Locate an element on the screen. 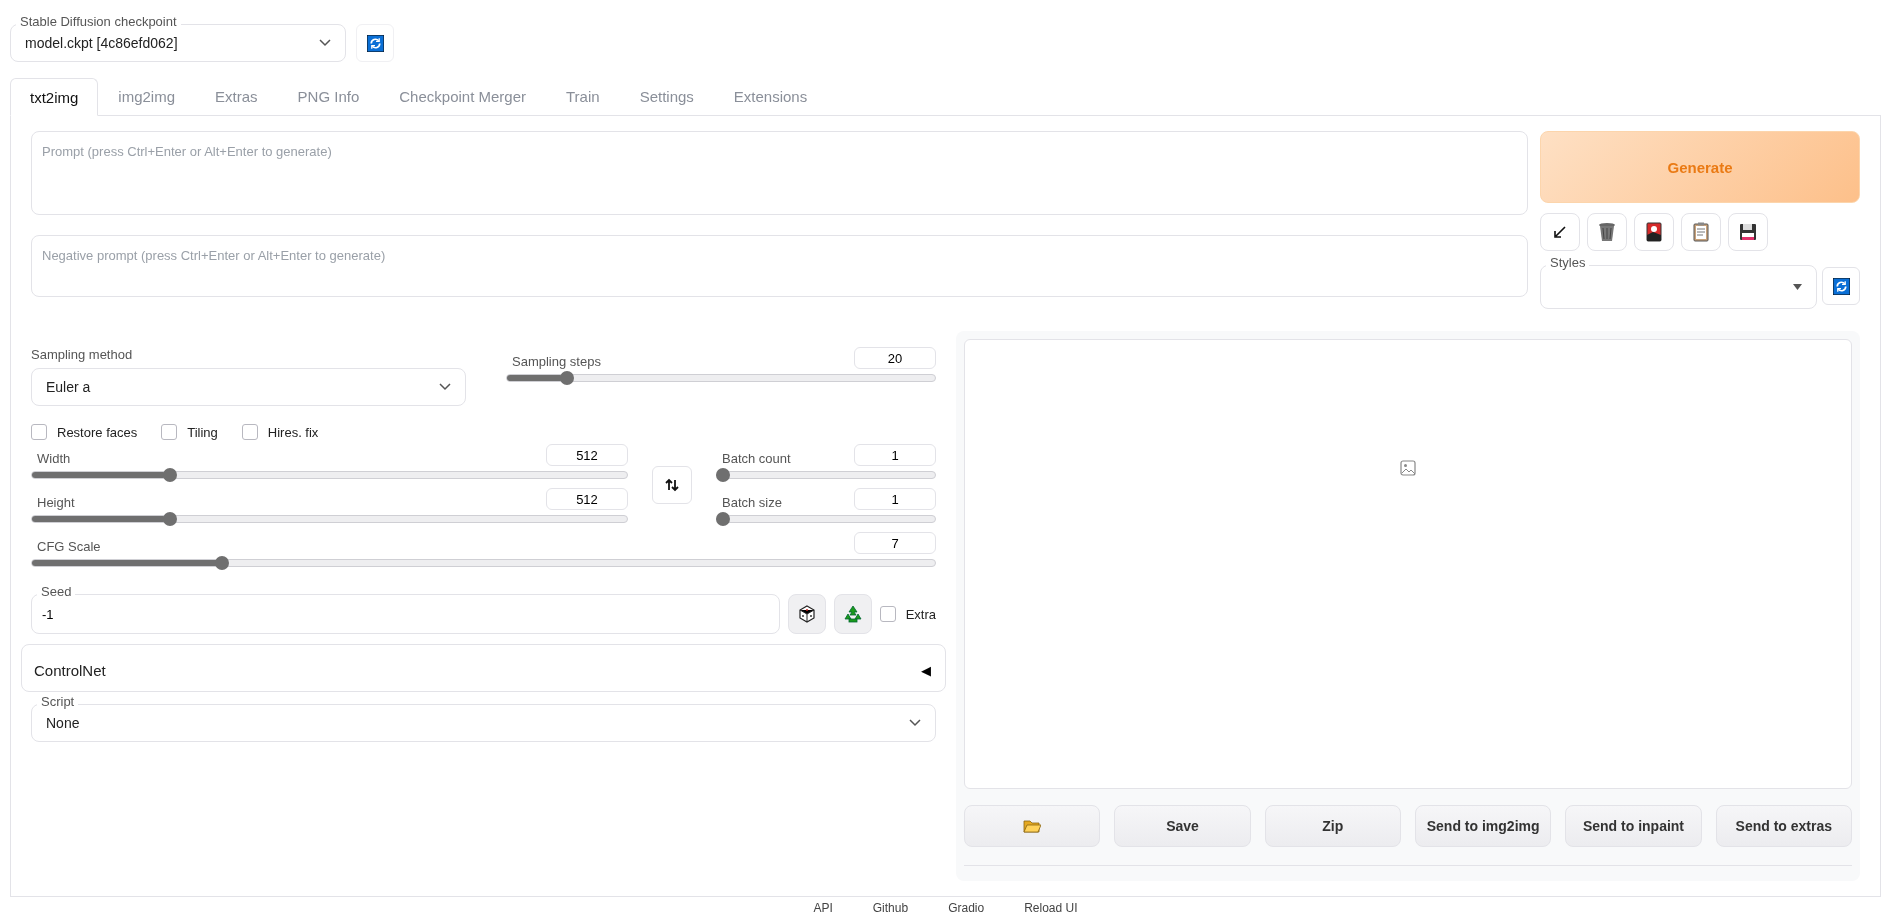 The width and height of the screenshot is (1891, 924). floppy-disk-button is located at coordinates (1748, 232).